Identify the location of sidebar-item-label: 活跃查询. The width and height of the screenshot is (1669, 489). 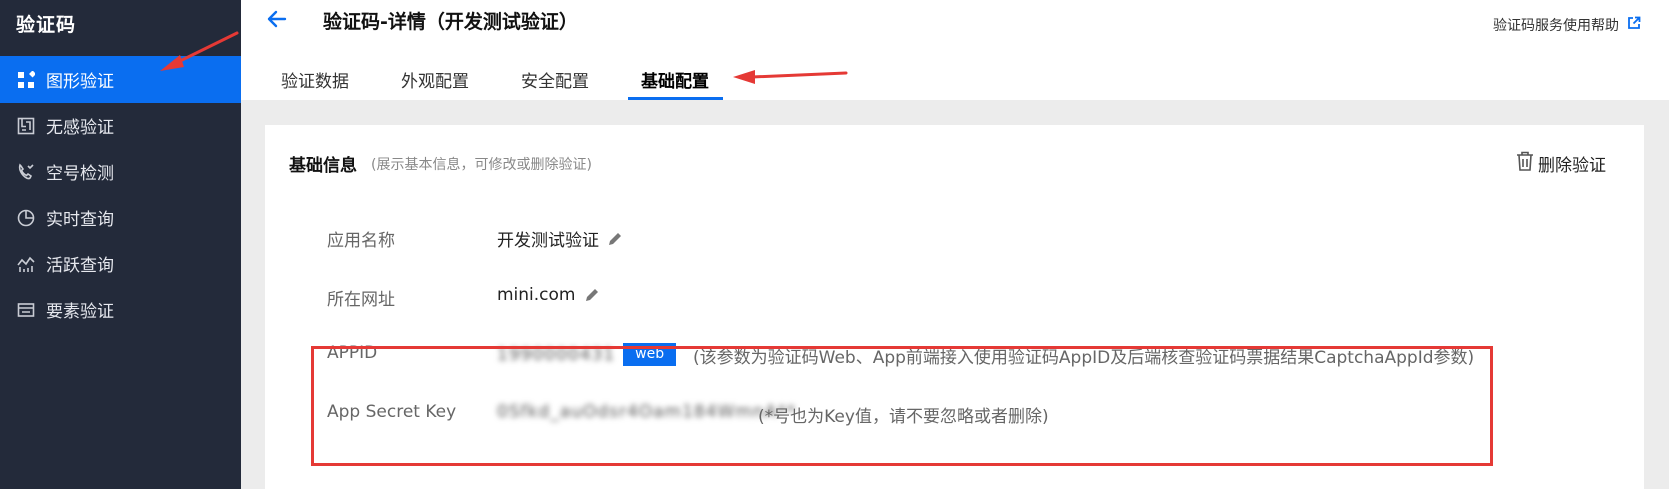
(80, 266).